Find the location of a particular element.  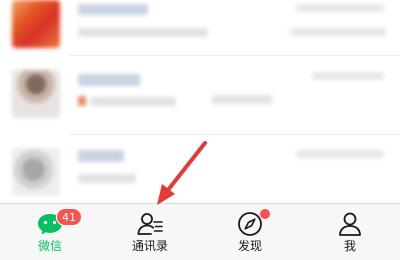

me-tab: 我 is located at coordinates (350, 232).